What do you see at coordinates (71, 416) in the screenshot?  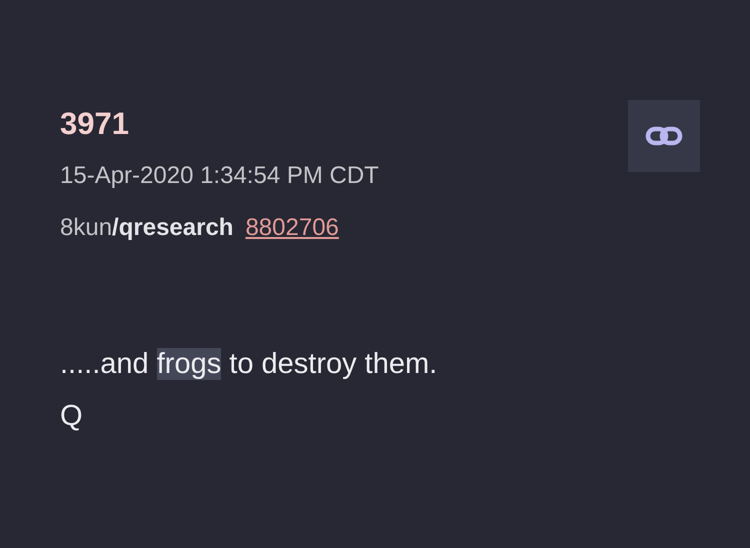 I see `post-signature: Q` at bounding box center [71, 416].